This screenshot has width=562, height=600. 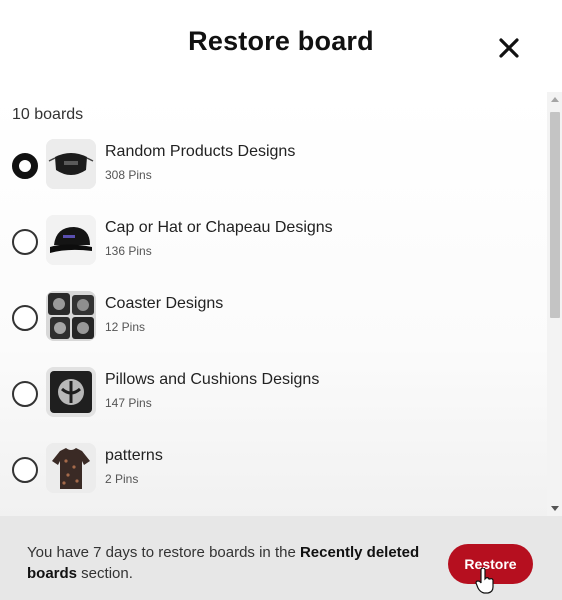 What do you see at coordinates (212, 379) in the screenshot?
I see `board-name: Pillows and Cushions Designs` at bounding box center [212, 379].